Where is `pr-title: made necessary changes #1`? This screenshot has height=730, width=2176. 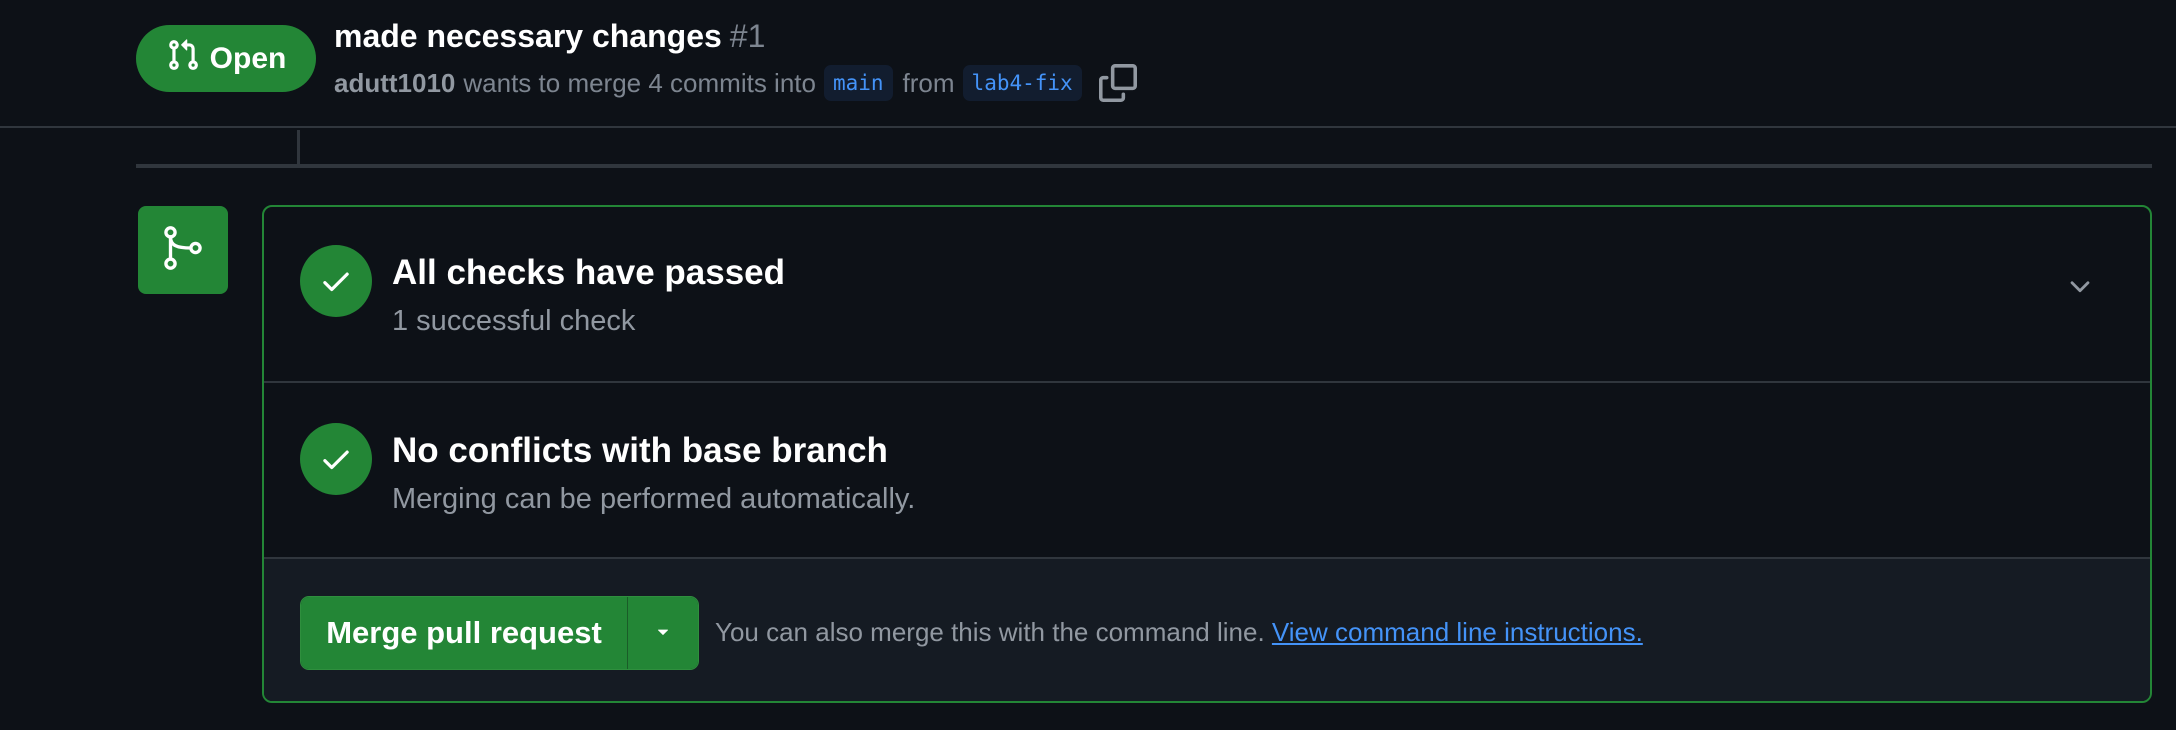
pr-title: made necessary changes #1 is located at coordinates (549, 36).